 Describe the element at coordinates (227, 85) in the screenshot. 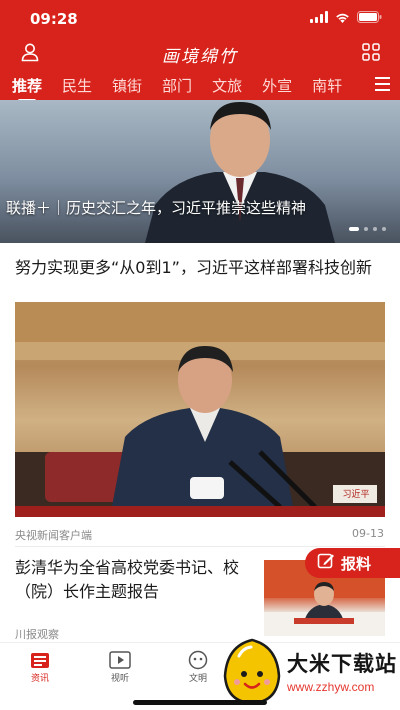

I see `tab-culture-tourism: 文旅` at that location.